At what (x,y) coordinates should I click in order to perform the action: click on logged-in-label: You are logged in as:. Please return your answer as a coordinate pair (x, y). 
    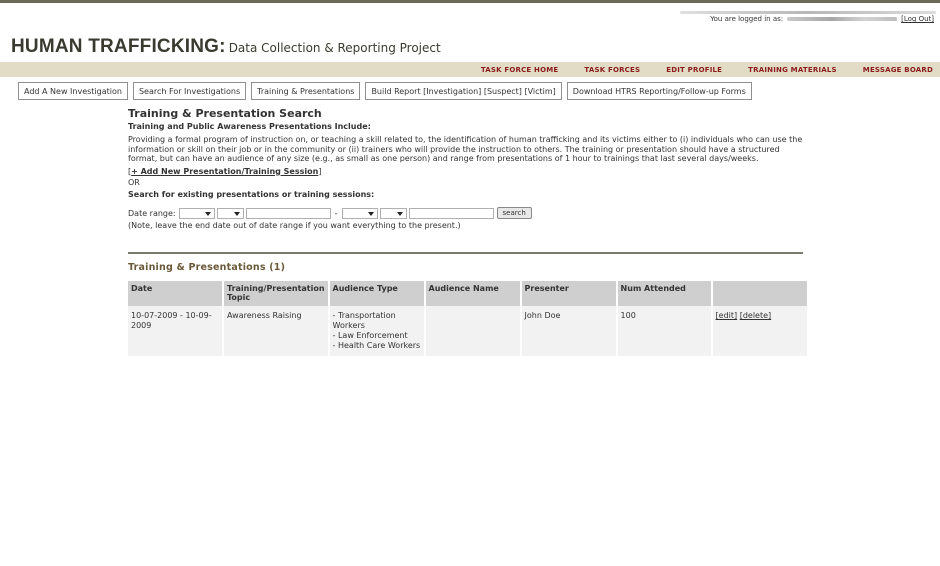
    Looking at the image, I should click on (747, 19).